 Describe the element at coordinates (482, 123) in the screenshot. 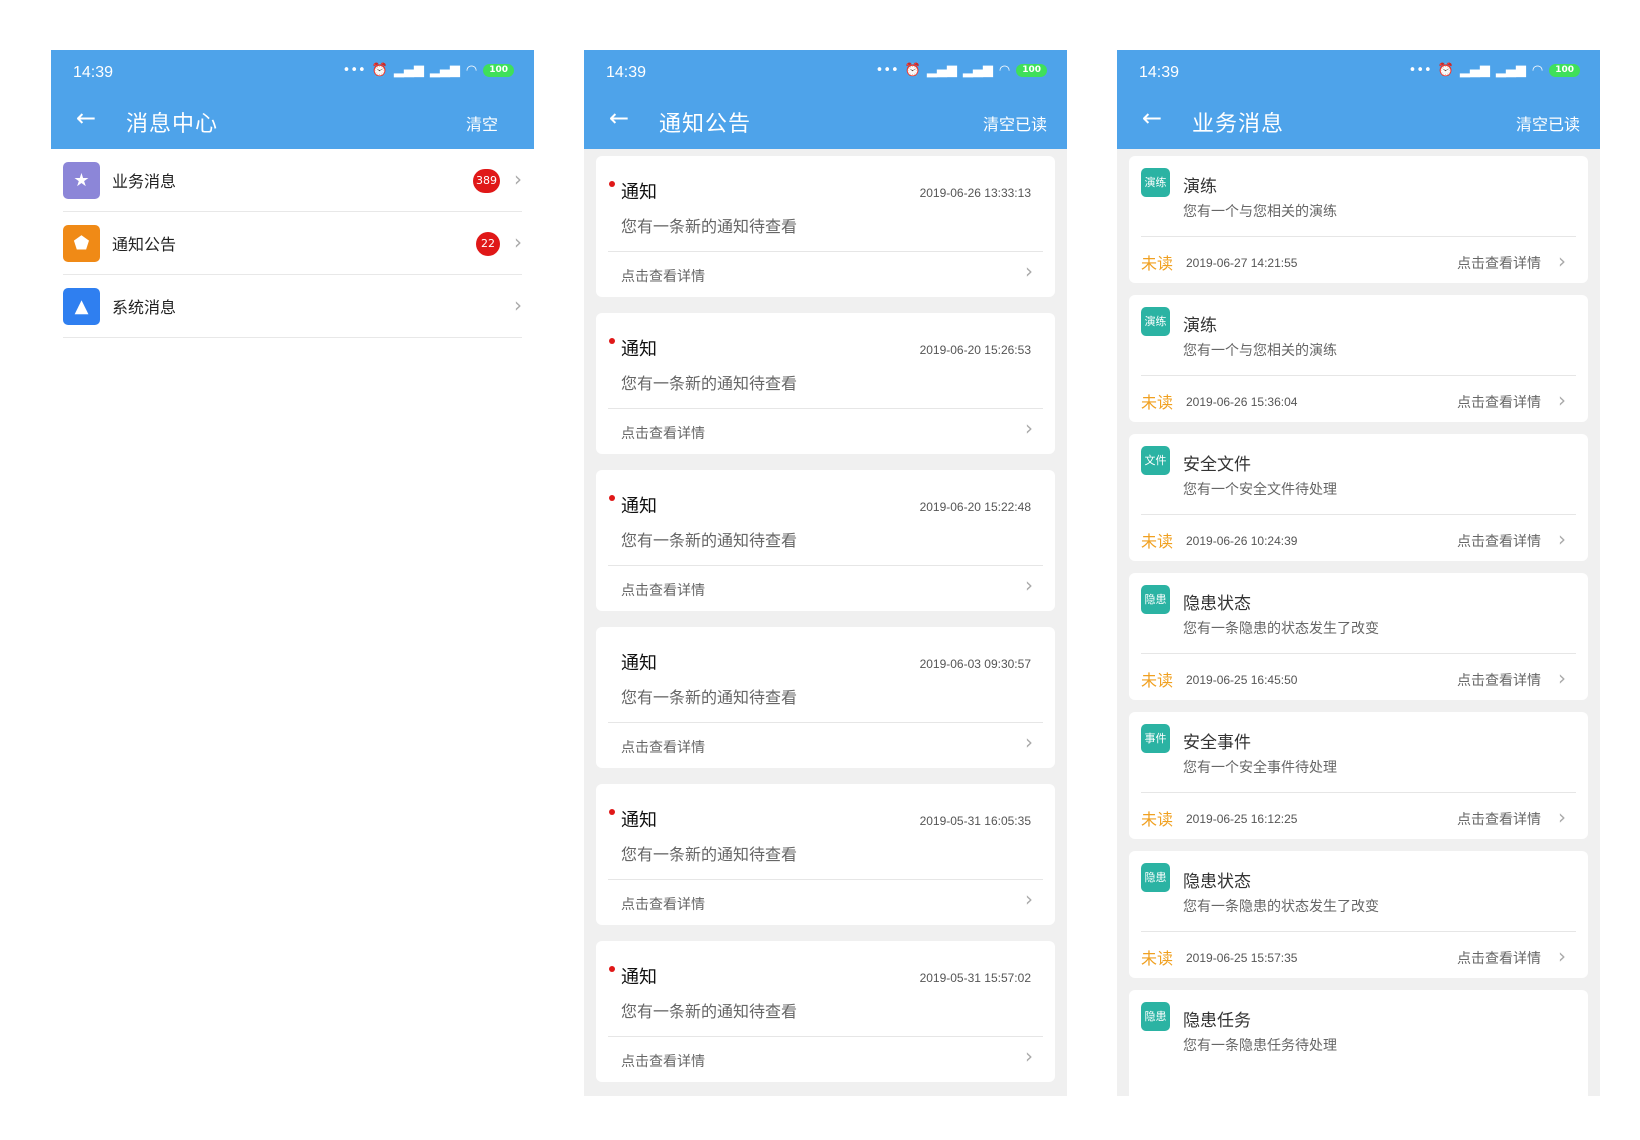

I see `clear-button: 清空` at that location.